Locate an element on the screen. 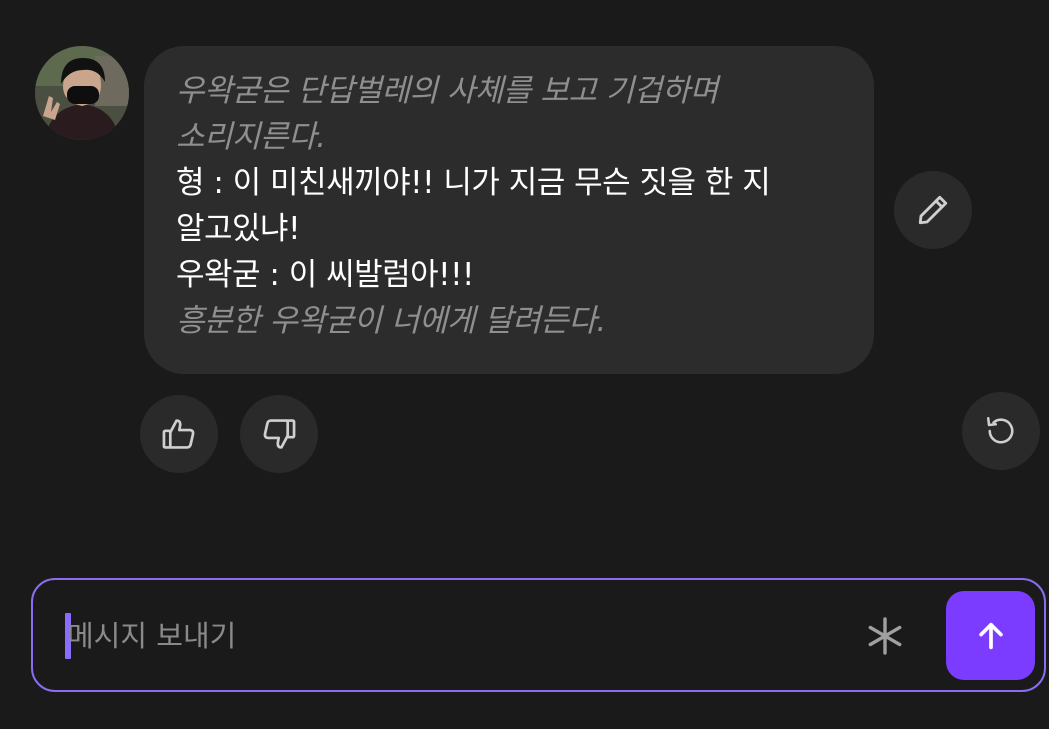  avatar is located at coordinates (82, 93).